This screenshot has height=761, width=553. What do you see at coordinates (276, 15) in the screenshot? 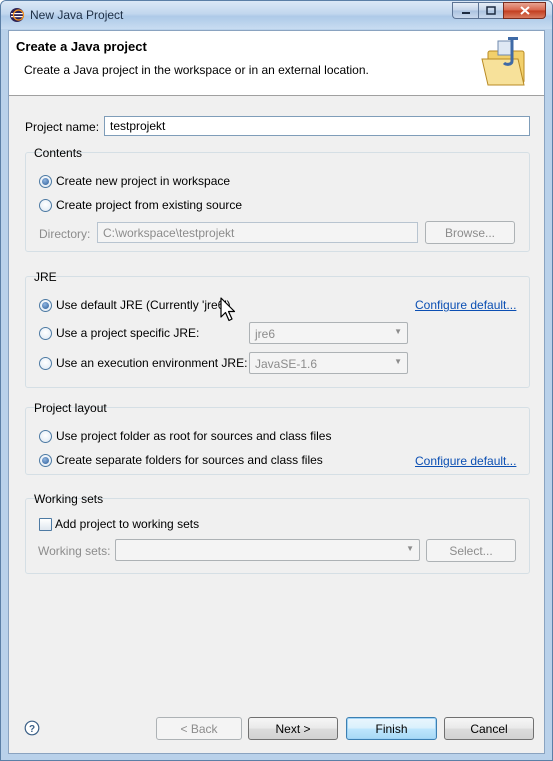
I see `title-bar: New Java Project` at bounding box center [276, 15].